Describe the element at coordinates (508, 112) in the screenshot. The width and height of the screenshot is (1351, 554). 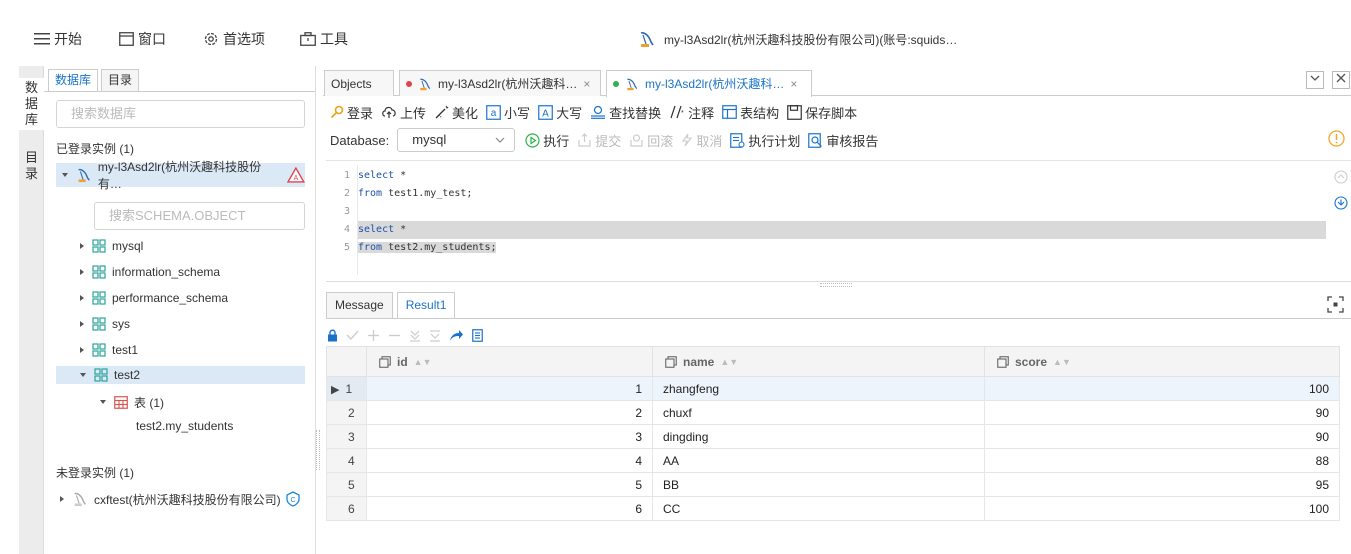
I see `lowercase-button: a 小写` at that location.